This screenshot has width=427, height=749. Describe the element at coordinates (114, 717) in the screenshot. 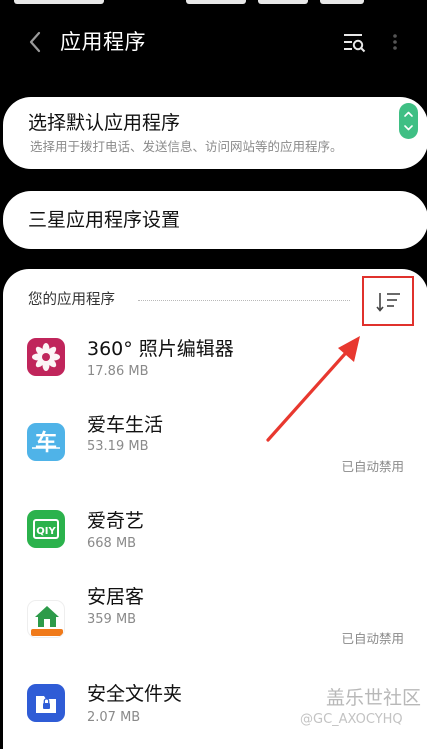

I see `app-size: 2.07 MB` at that location.